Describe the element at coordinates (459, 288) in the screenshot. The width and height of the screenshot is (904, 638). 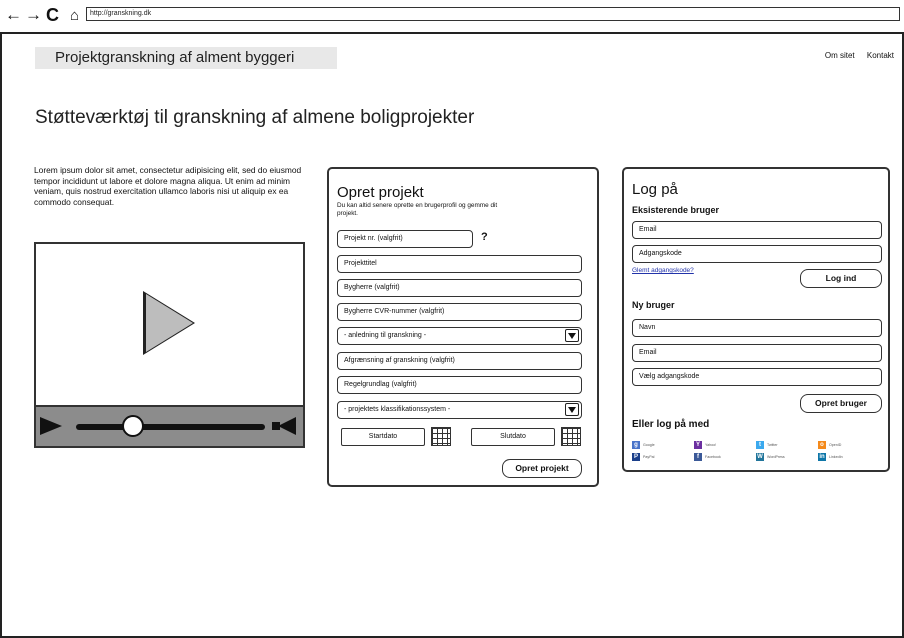
I see `developer-input: Bygherre (valgfrit)` at that location.